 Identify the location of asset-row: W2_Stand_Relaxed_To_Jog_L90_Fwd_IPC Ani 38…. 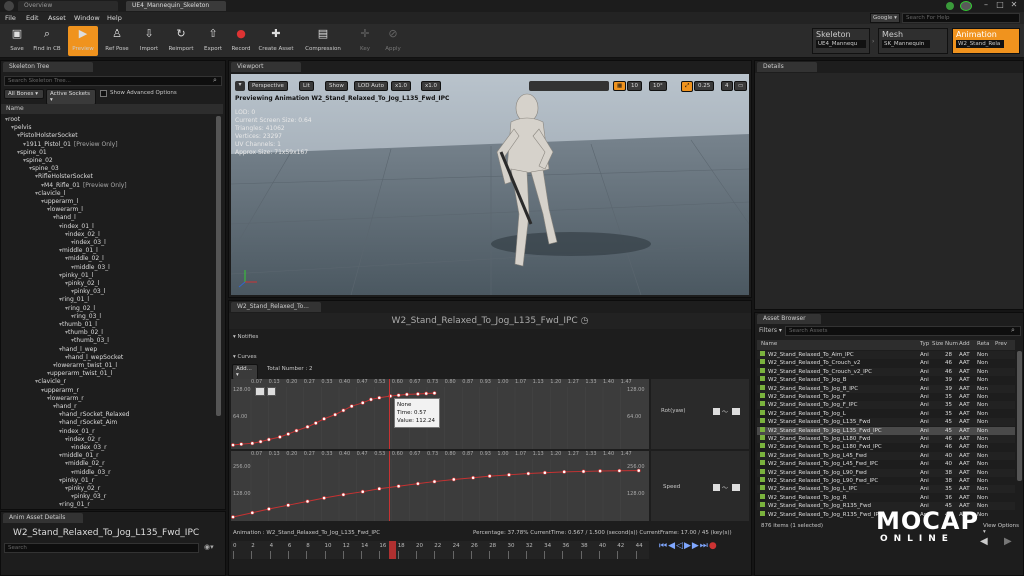
(886, 481).